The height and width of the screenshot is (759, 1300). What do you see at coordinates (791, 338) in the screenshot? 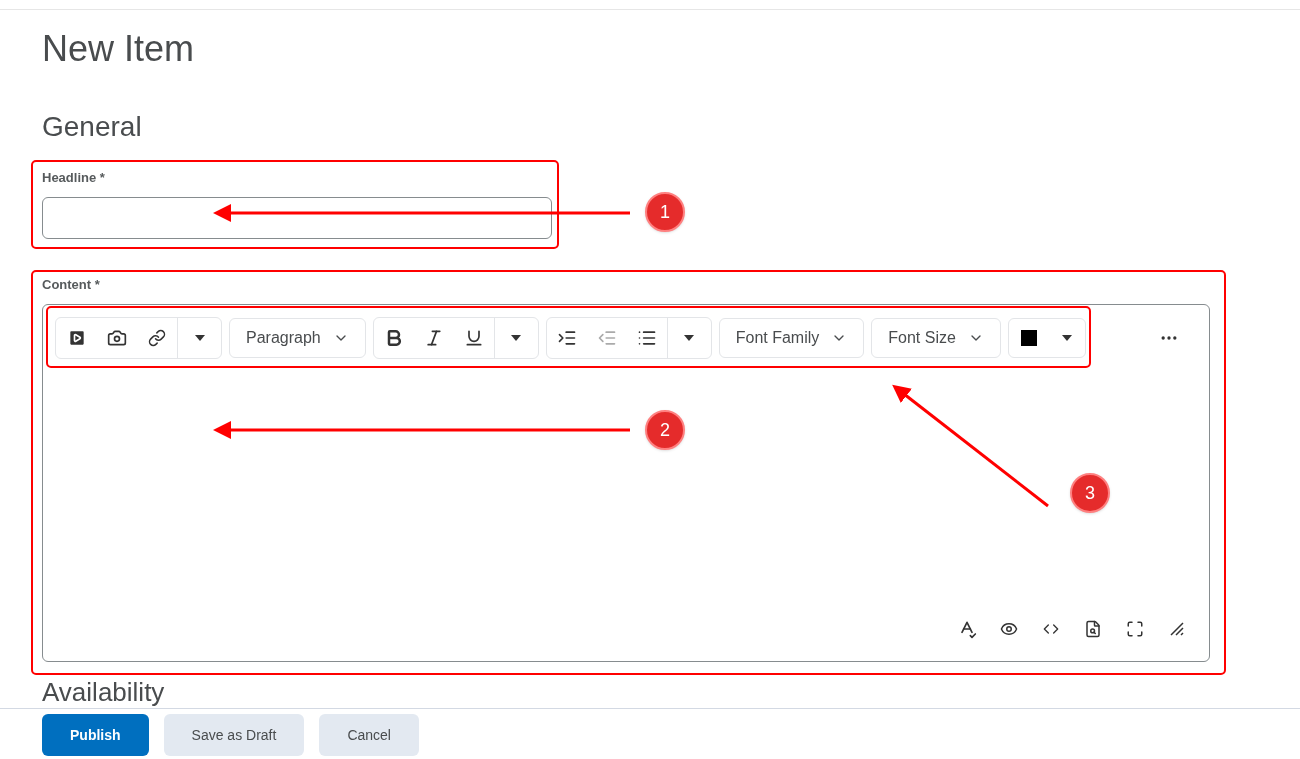
I see `format-dropdown: Font Family` at bounding box center [791, 338].